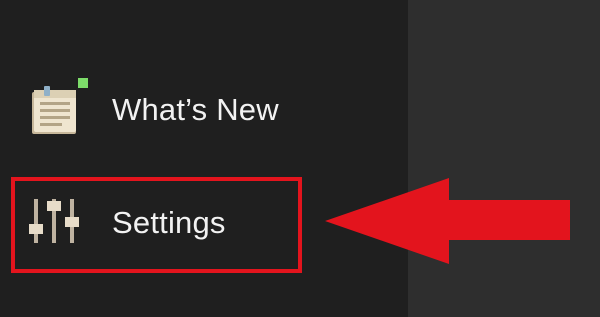 This screenshot has width=600, height=317. I want to click on sidebar-item-label: Settings, so click(169, 222).